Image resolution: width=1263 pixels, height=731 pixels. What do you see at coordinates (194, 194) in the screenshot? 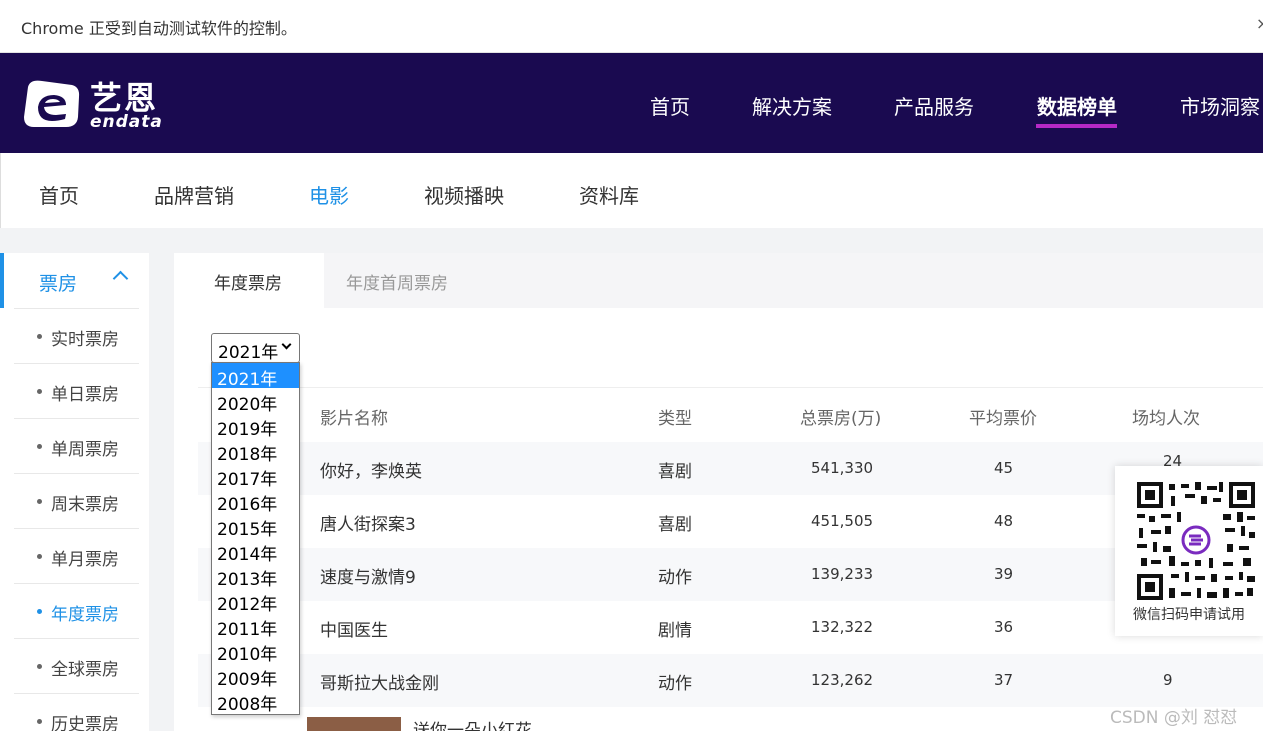
I see `subnav-brand-marketing: 品牌营销` at bounding box center [194, 194].